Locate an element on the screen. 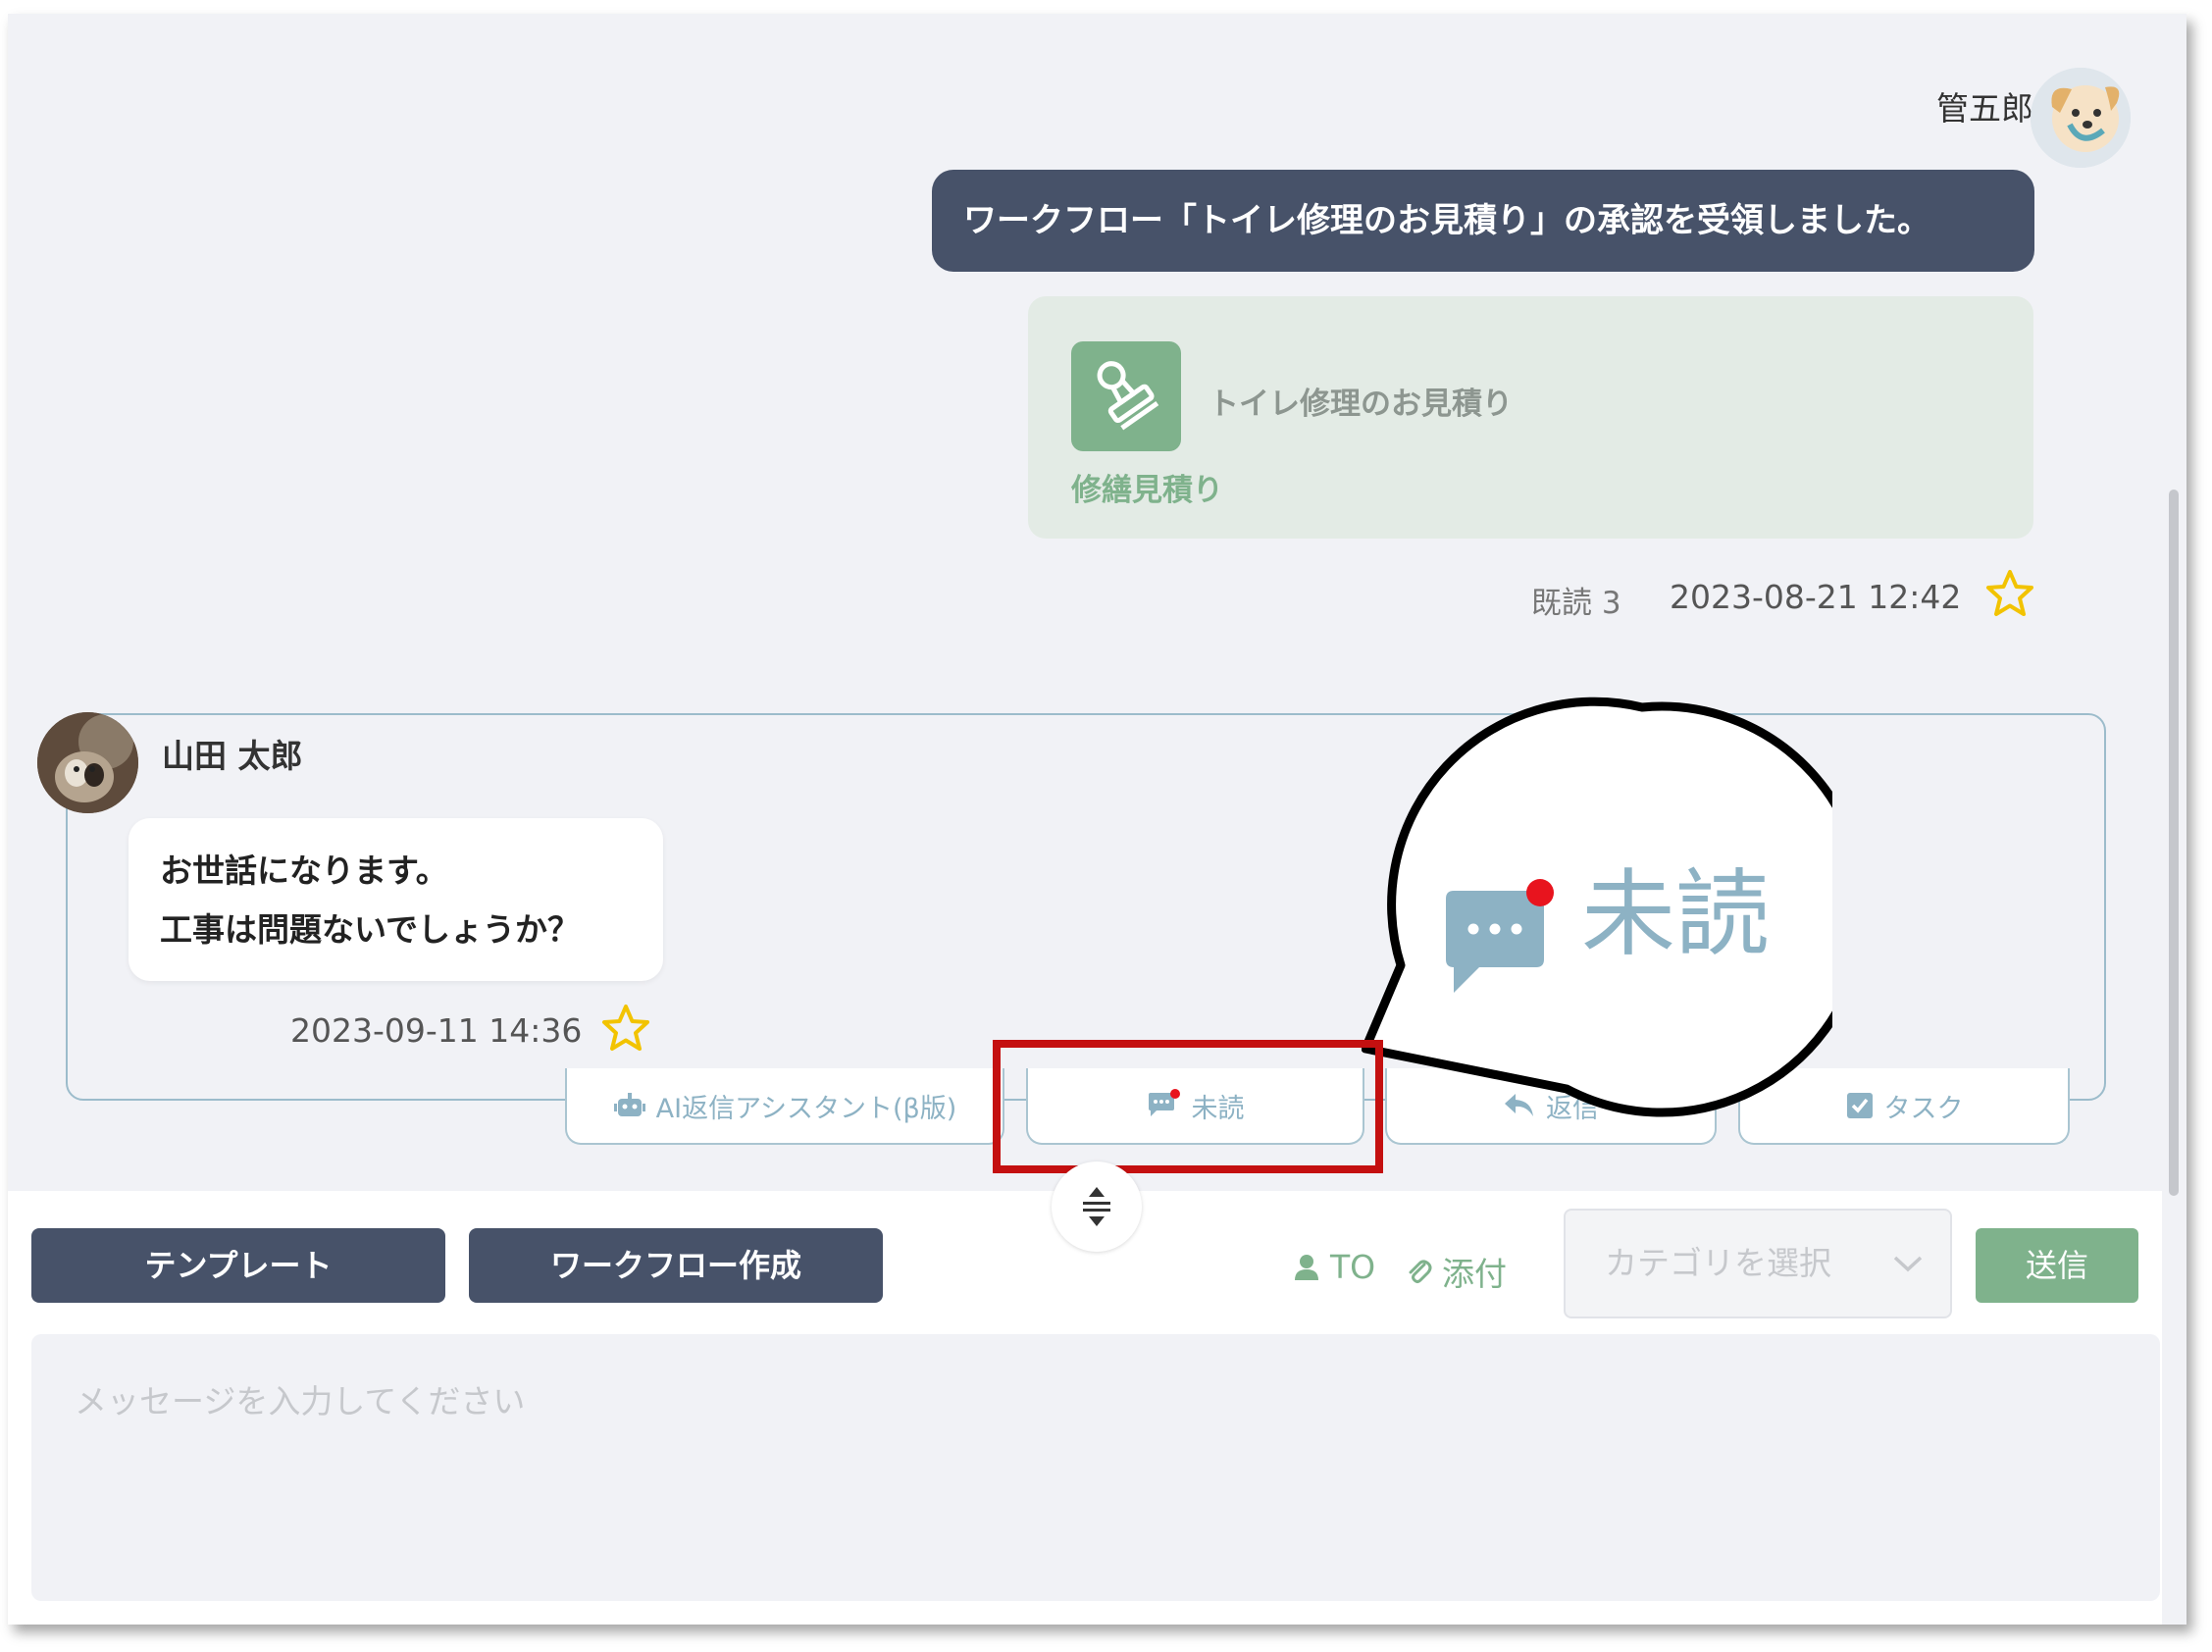  workflow-type: 修繕見積り is located at coordinates (1147, 490).